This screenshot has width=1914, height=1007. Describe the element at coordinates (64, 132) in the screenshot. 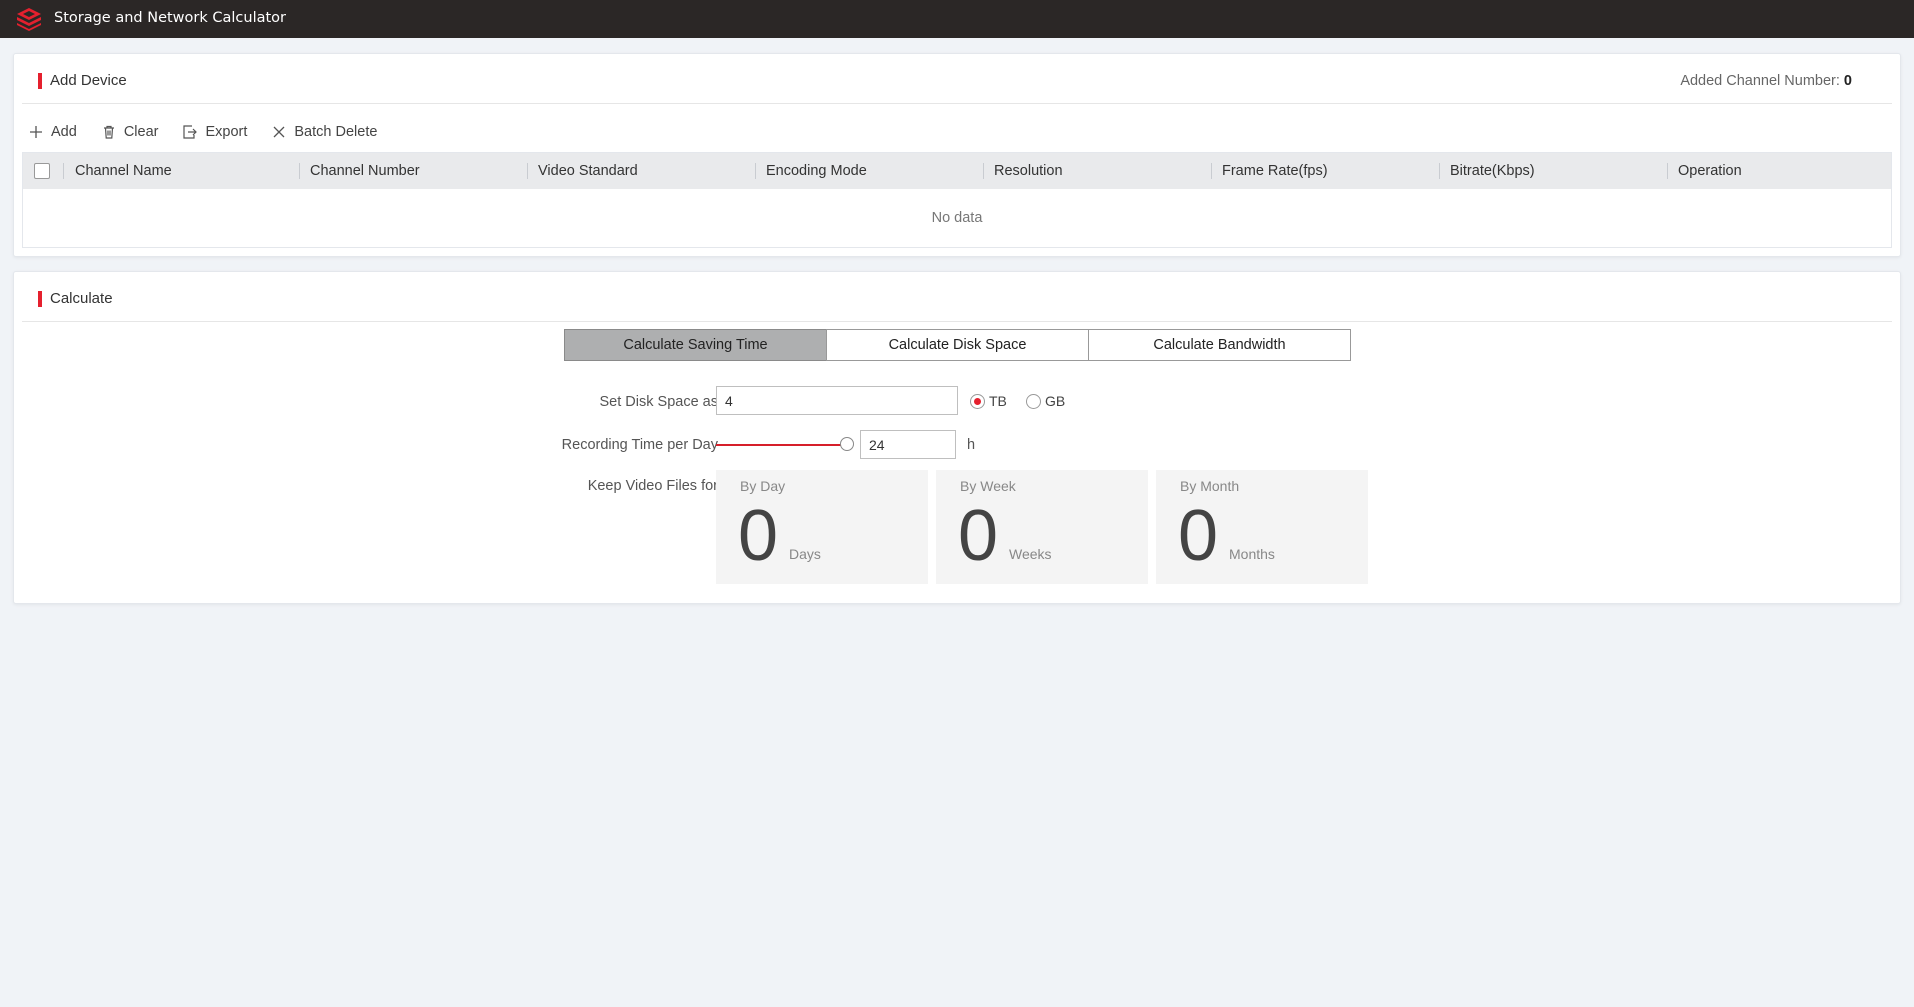

I see `add-label: Add` at that location.